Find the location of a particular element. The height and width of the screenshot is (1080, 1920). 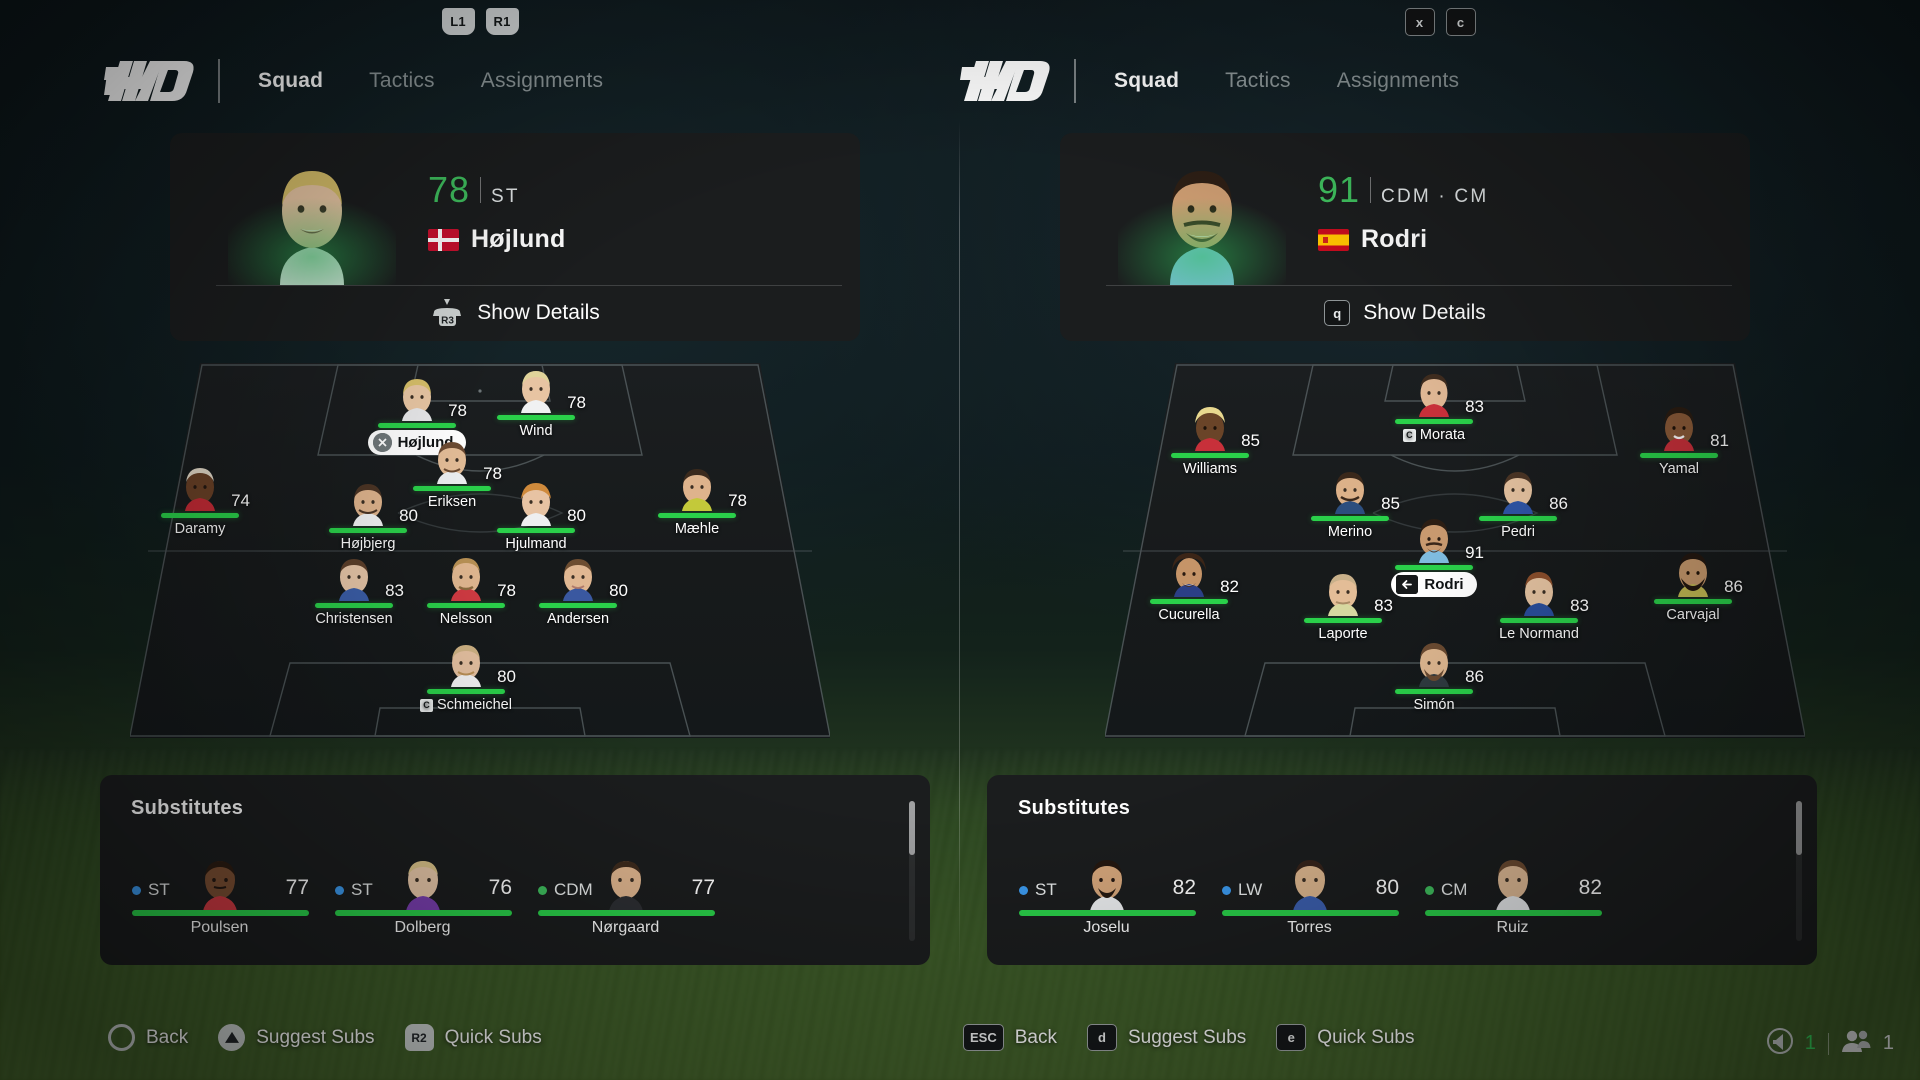

substitute-item: ST 76 Dolberg is located at coordinates (422, 901).